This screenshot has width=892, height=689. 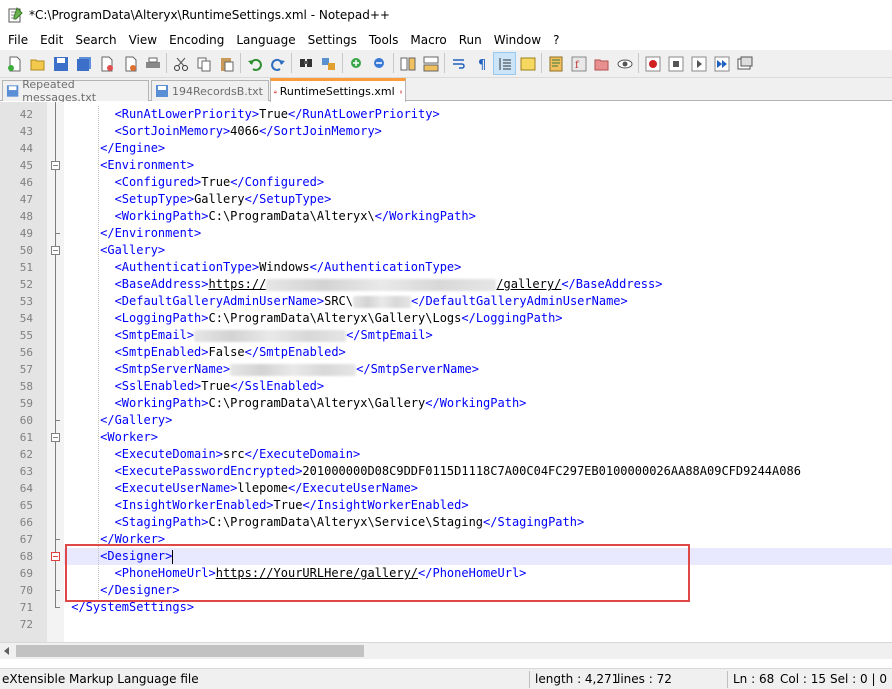 What do you see at coordinates (504, 63) in the screenshot?
I see `indent-guide-icon` at bounding box center [504, 63].